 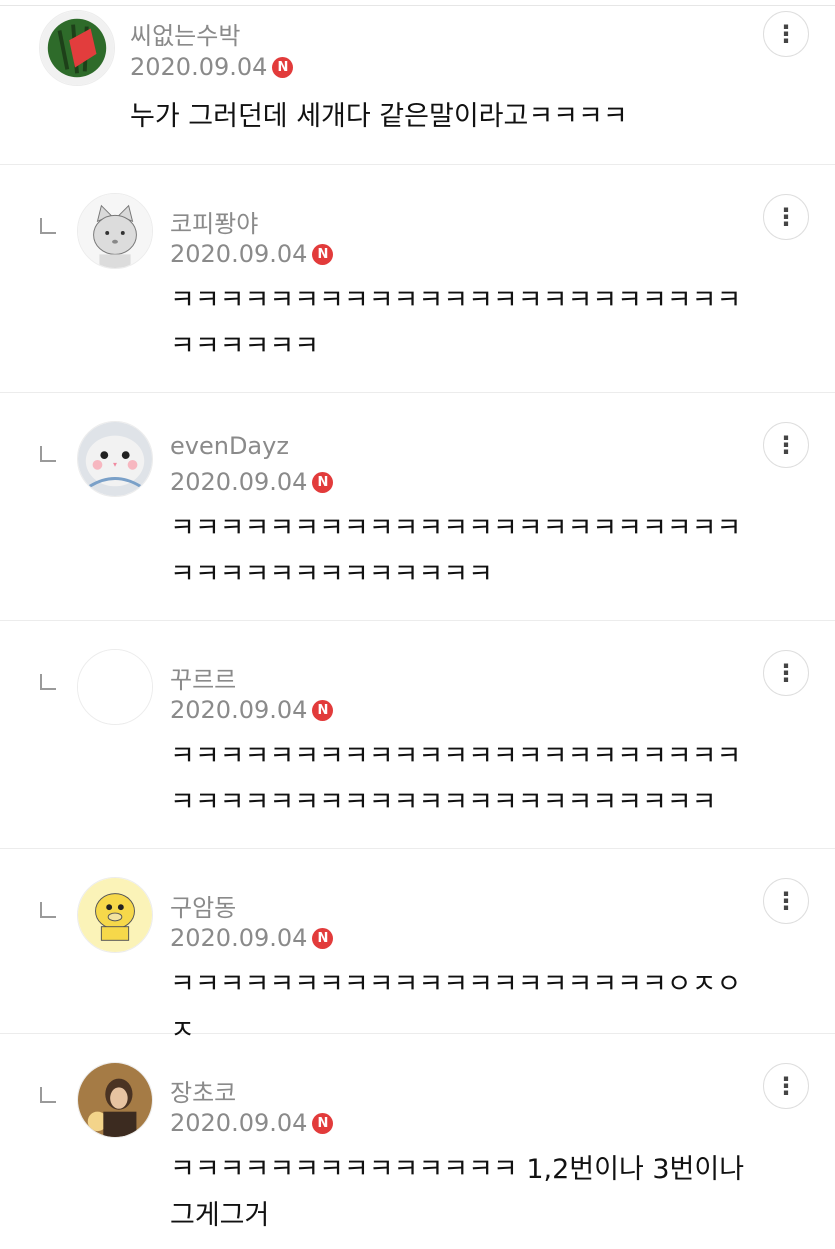 I want to click on comment-text: ㅋㅋㅋㅋㅋㅋㅋㅋㅋㅋㅋㅋㅋㅋㅋㅋㅋㅋㅋㅋㅋㅋㅋㅋㅋㅋㅋㅋㅋ, so click(x=456, y=323).